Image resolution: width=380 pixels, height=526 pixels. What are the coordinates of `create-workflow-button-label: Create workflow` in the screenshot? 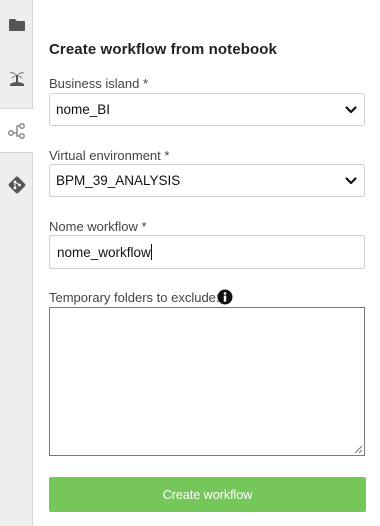 It's located at (207, 494).